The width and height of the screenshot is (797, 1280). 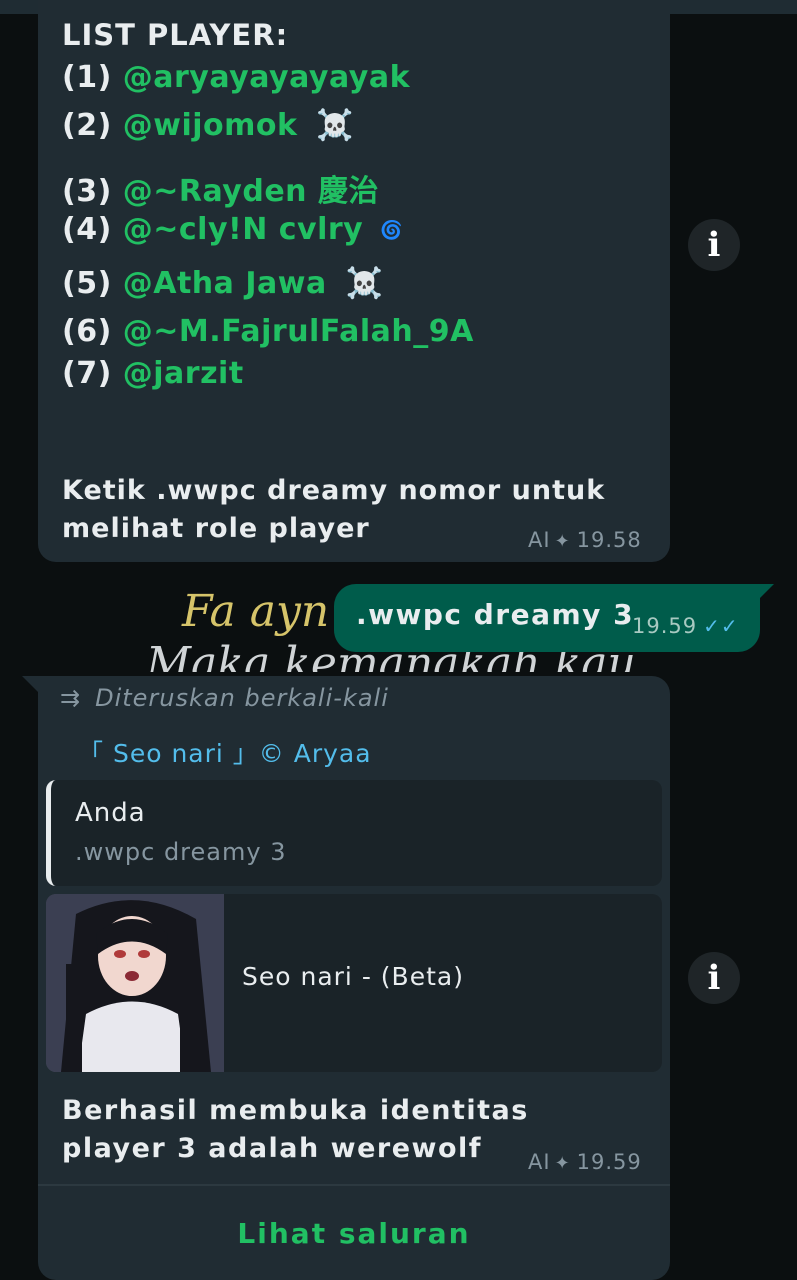 I want to click on player-mention: @~M.FajrulFalah_9A, so click(x=298, y=331).